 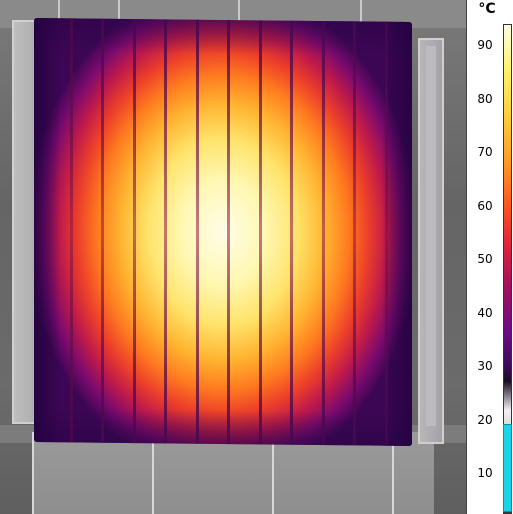 I want to click on scale-tick-label: 20, so click(x=485, y=419).